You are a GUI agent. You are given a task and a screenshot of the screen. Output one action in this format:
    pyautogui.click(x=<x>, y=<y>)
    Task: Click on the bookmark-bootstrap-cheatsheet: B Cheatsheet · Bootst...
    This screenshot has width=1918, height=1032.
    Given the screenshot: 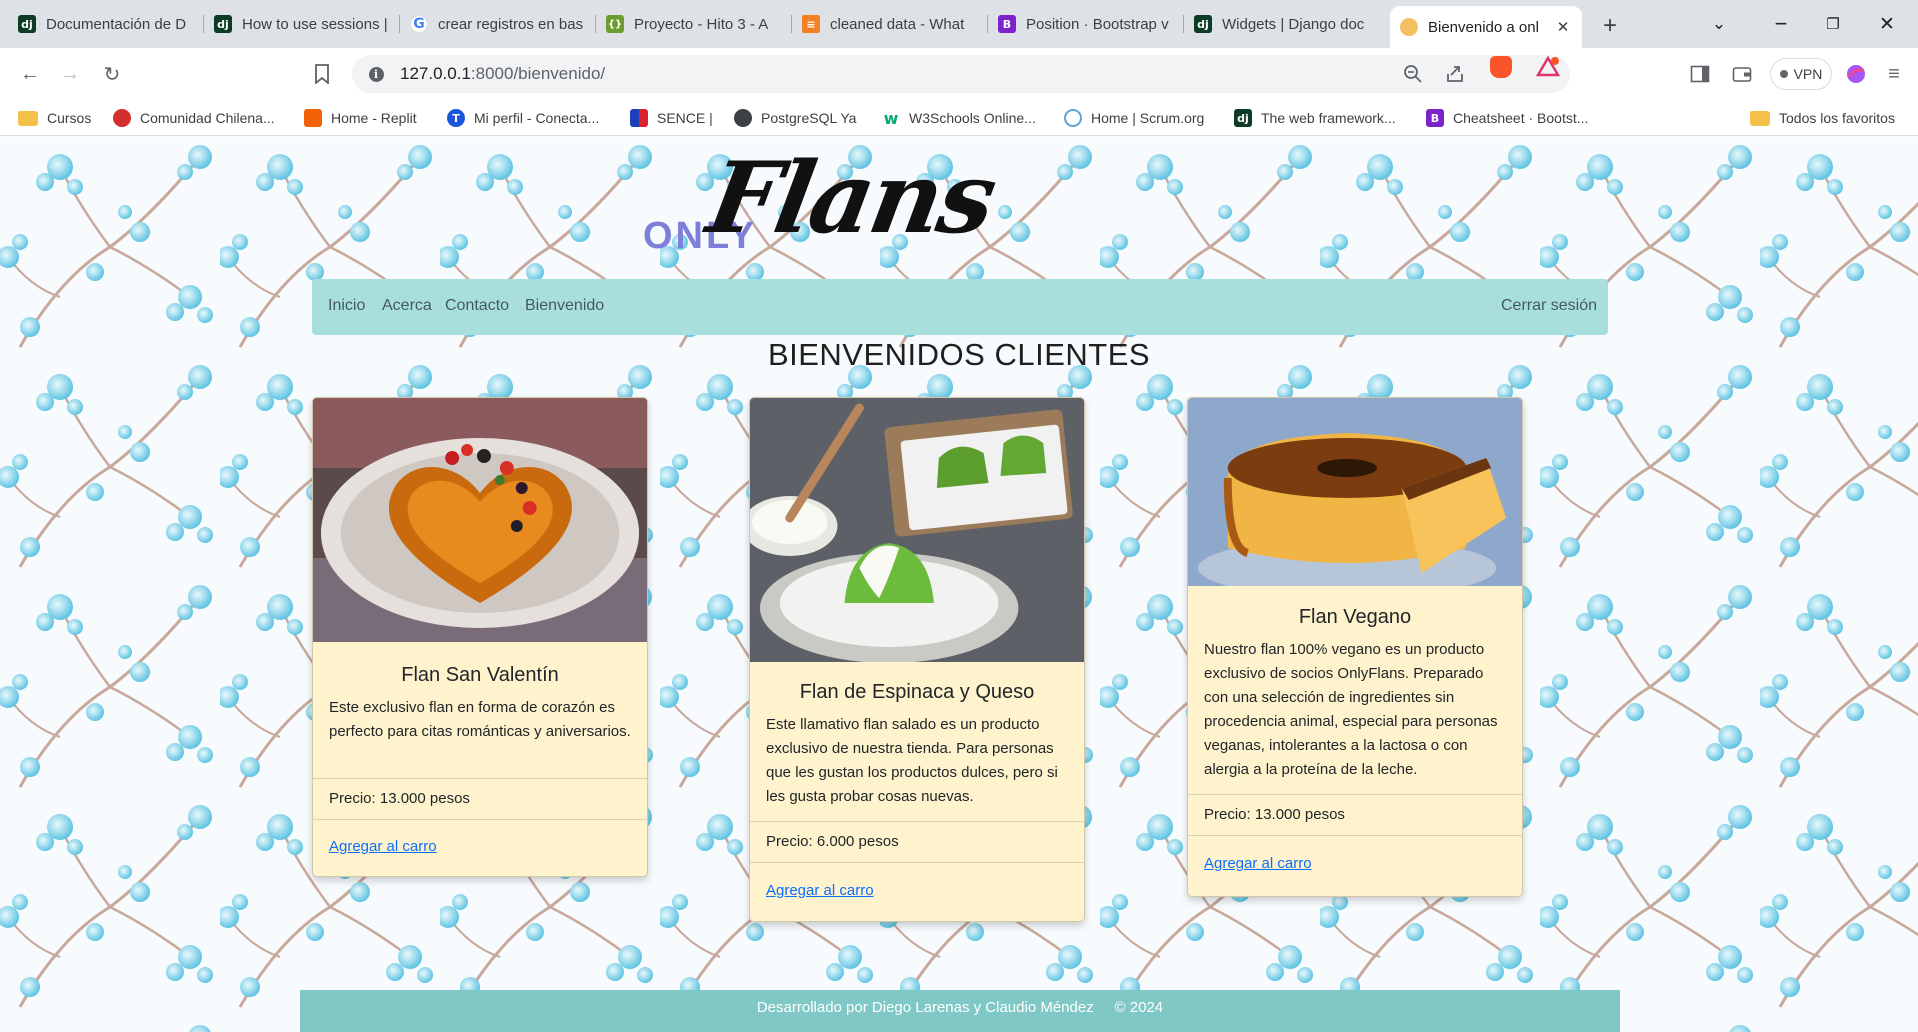 What is the action you would take?
    pyautogui.click(x=1507, y=118)
    